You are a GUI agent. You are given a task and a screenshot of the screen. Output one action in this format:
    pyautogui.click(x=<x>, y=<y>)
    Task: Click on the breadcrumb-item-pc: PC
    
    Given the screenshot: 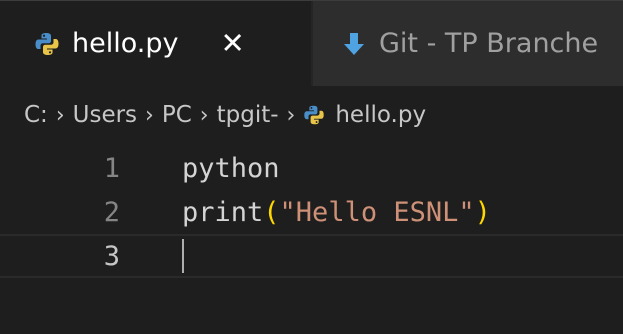 What is the action you would take?
    pyautogui.click(x=177, y=115)
    